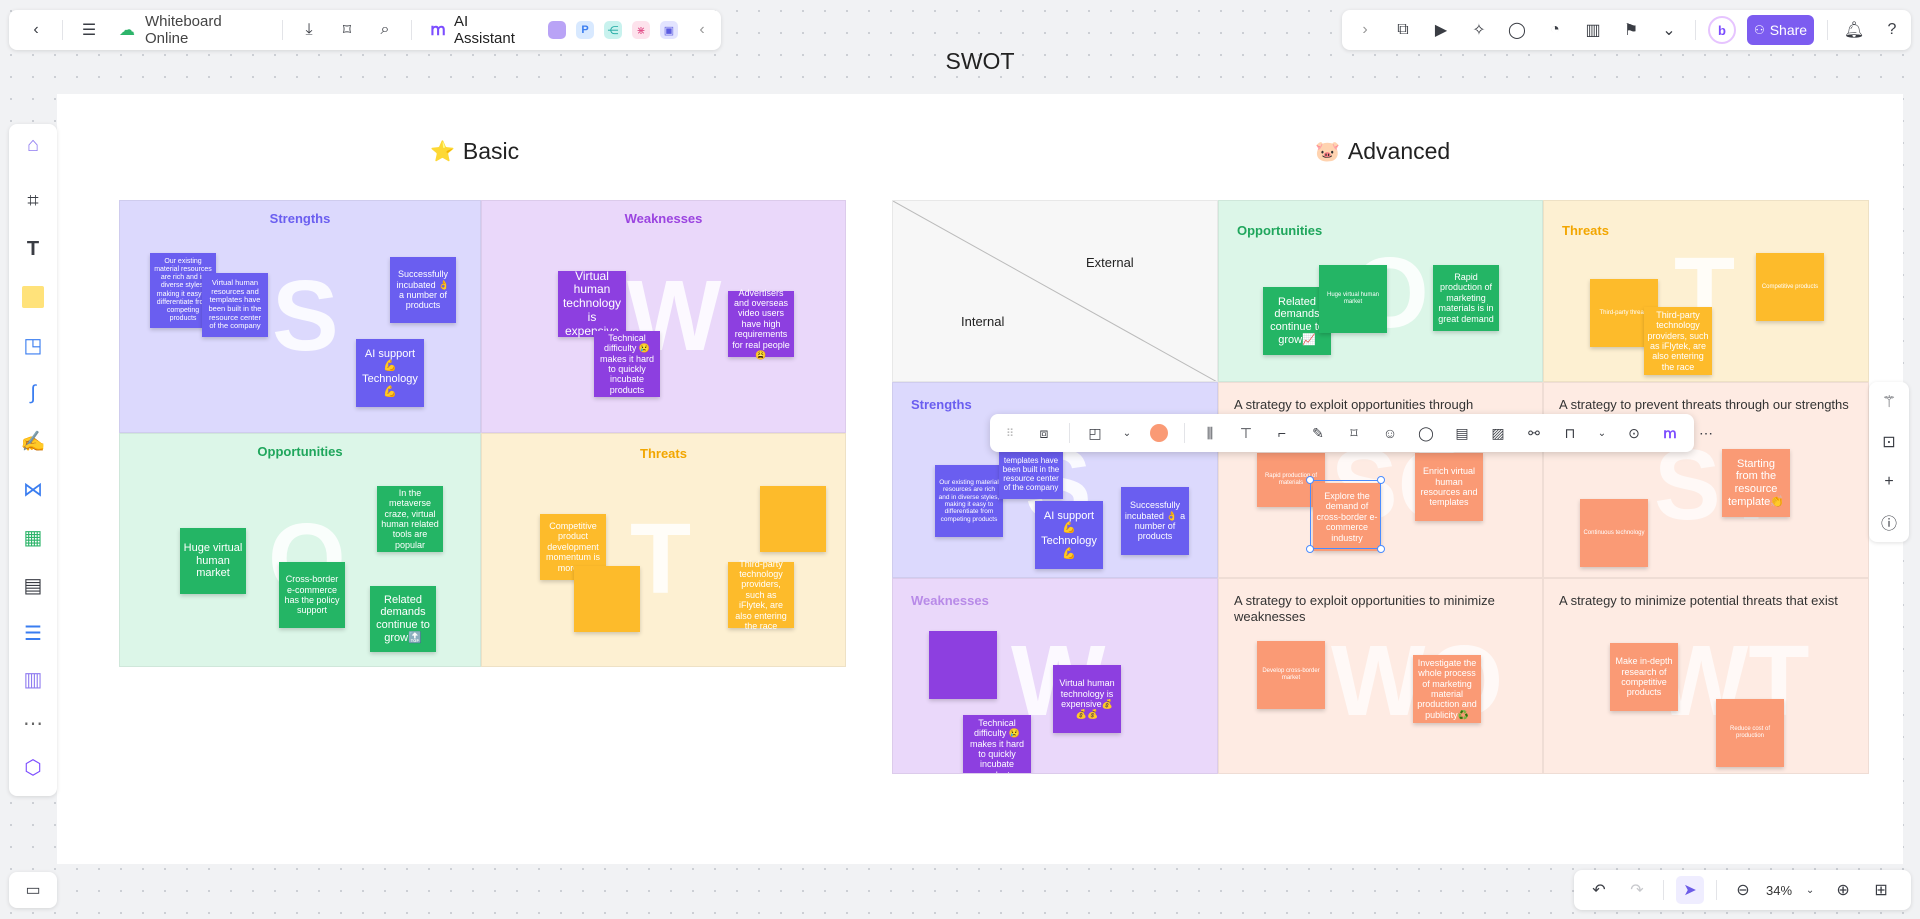 The image size is (1920, 919). What do you see at coordinates (592, 303) in the screenshot?
I see `sticky-note: Virtual human technology is expensive` at bounding box center [592, 303].